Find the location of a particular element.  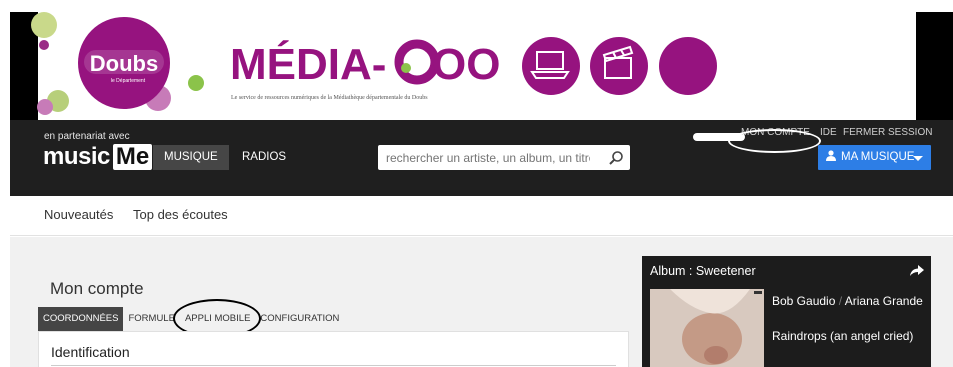

subnav-nouveautes: Nouveautés is located at coordinates (78, 214).